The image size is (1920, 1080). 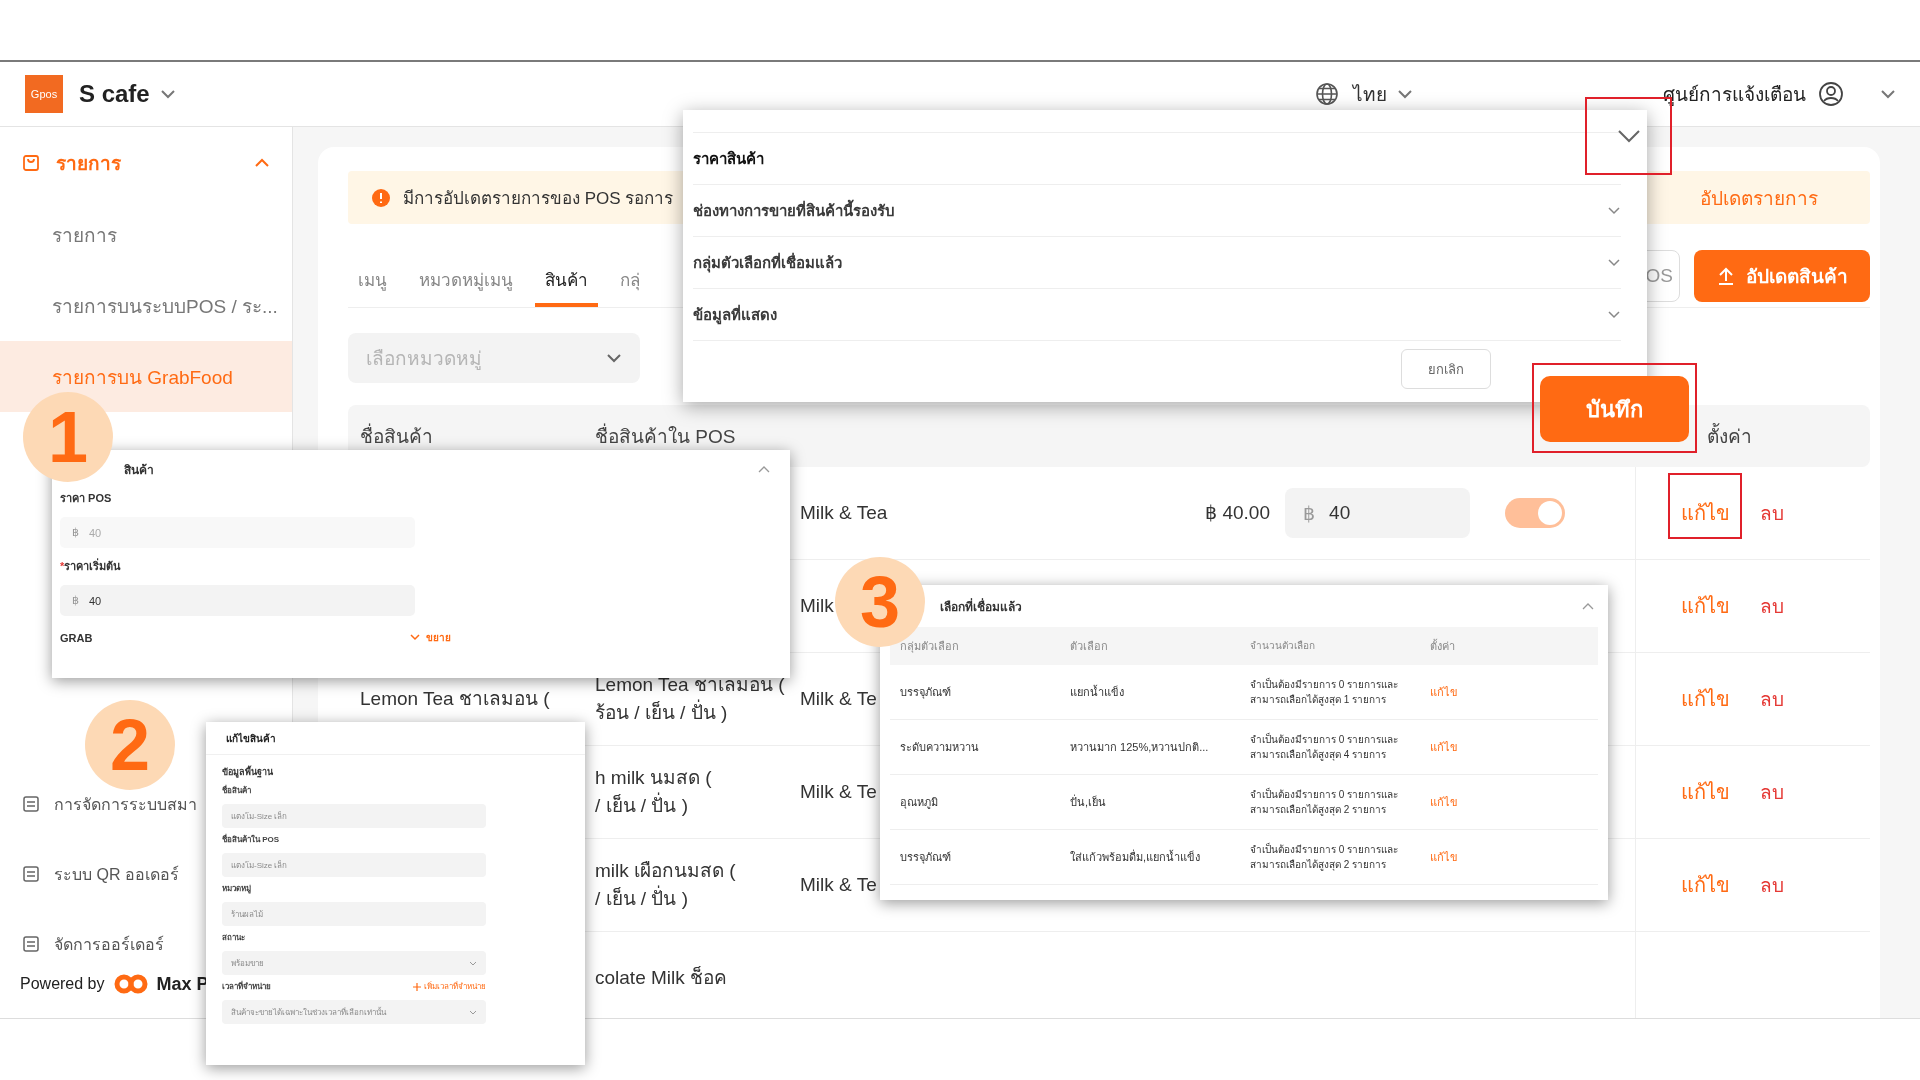 What do you see at coordinates (1237, 512) in the screenshot?
I see `table-cell: ฿ 40.00` at bounding box center [1237, 512].